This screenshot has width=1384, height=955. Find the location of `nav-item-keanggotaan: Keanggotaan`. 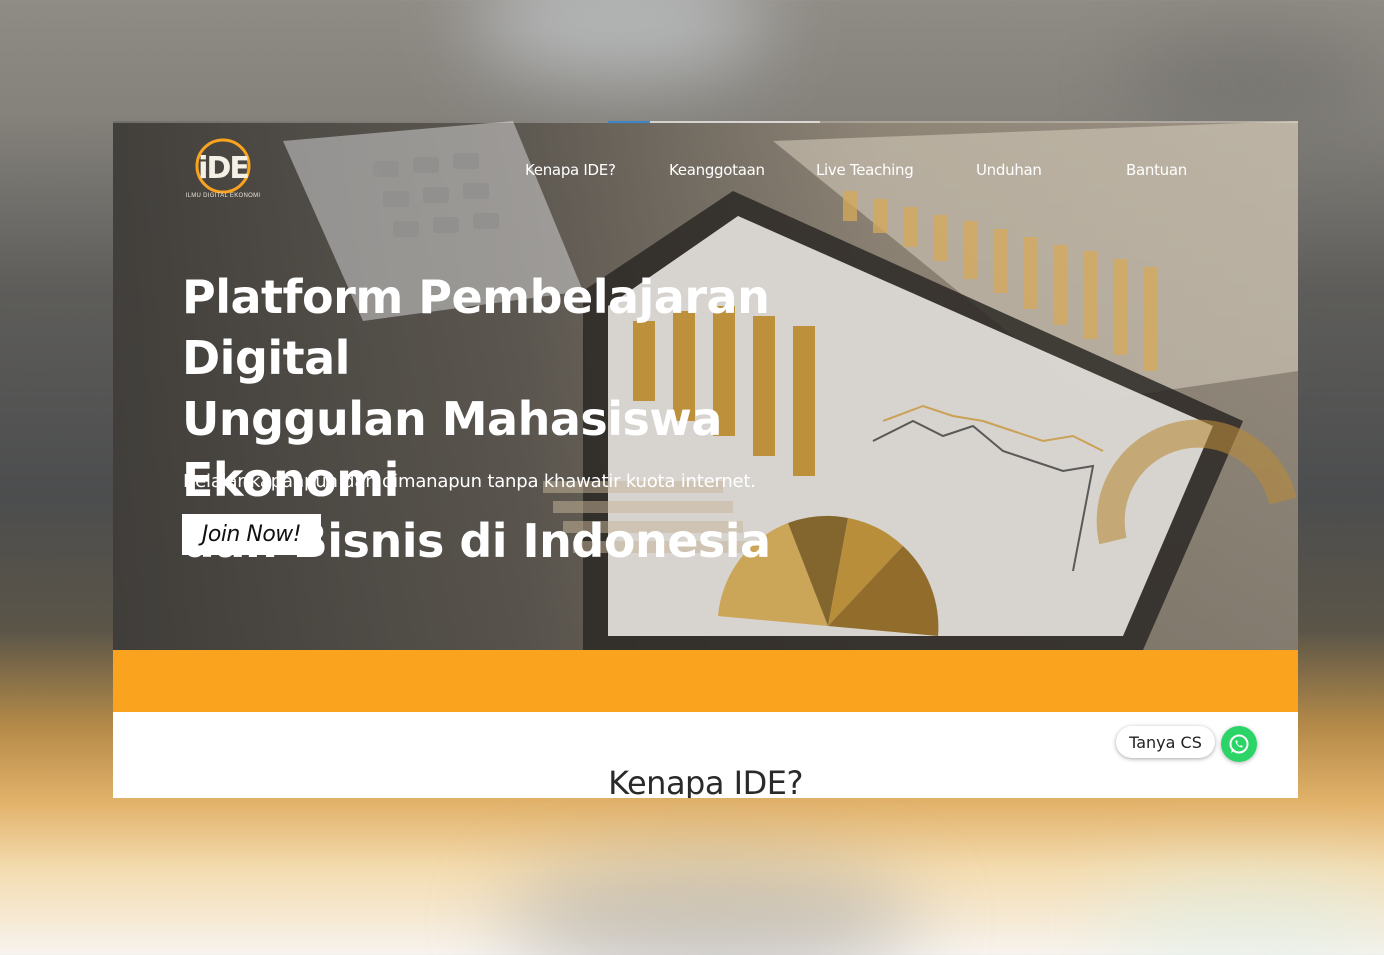

nav-item-keanggotaan: Keanggotaan is located at coordinates (717, 170).